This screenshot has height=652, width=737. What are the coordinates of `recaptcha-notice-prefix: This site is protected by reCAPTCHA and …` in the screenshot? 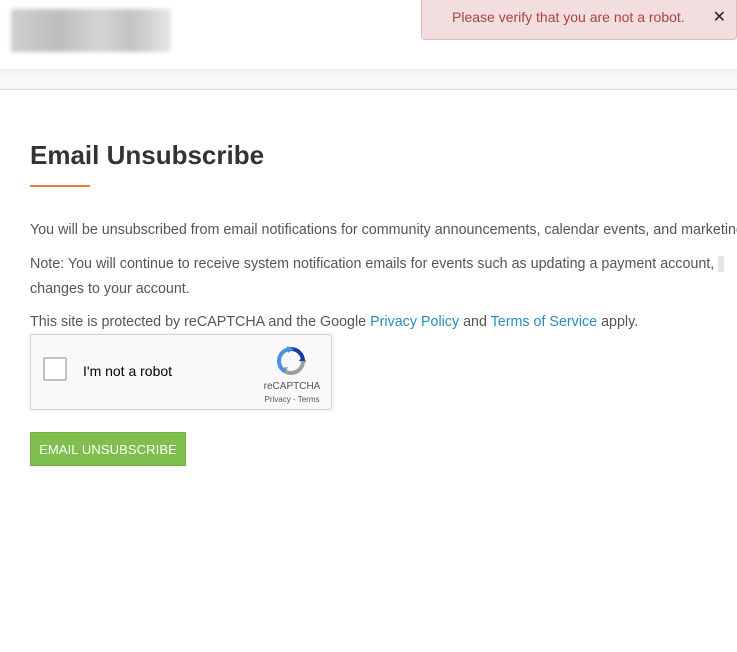 It's located at (200, 322).